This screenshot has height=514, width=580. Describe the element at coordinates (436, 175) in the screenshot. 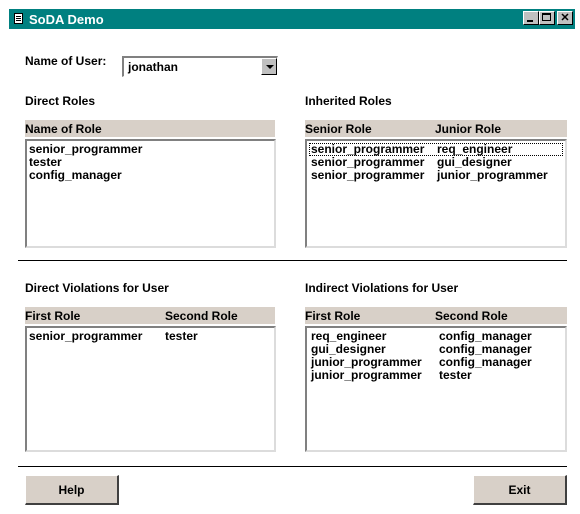

I see `table-row: senior_programmer junior_programmer` at that location.